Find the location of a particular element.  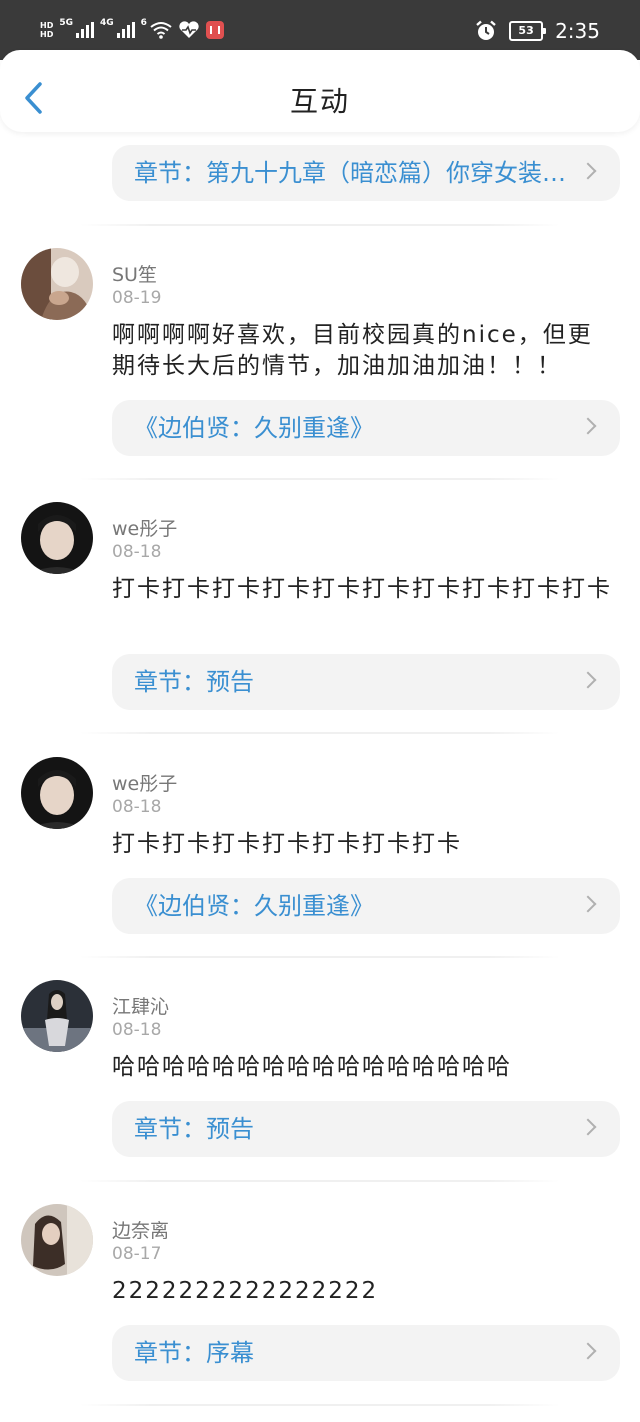

comment-date: 08-17 is located at coordinates (137, 1254).